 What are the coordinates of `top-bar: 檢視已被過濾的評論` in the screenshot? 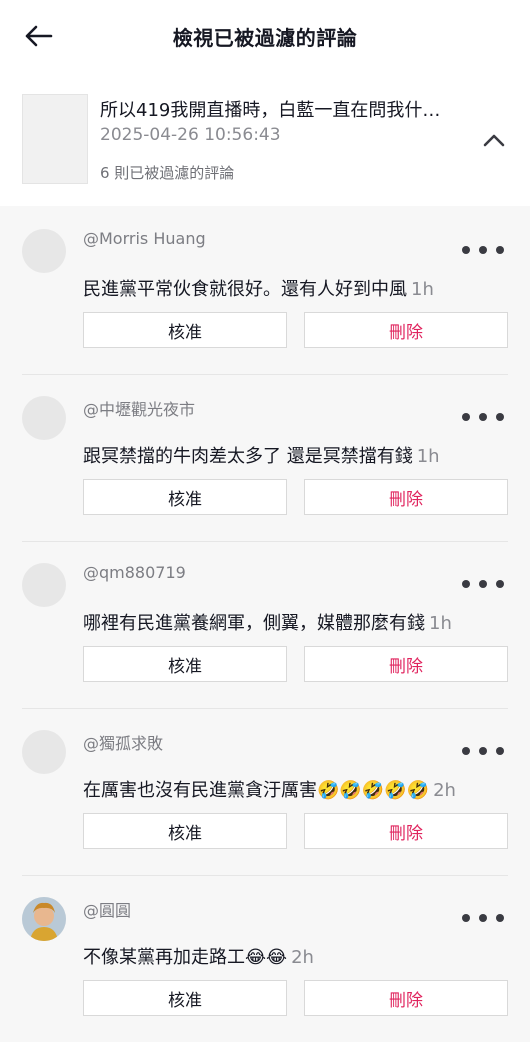 It's located at (265, 36).